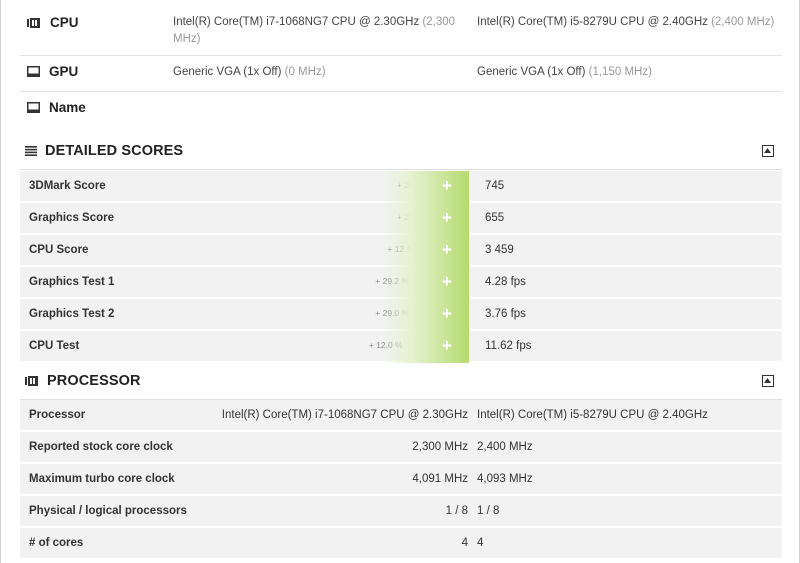  Describe the element at coordinates (56, 543) in the screenshot. I see `processor-row-label: # of cores` at that location.